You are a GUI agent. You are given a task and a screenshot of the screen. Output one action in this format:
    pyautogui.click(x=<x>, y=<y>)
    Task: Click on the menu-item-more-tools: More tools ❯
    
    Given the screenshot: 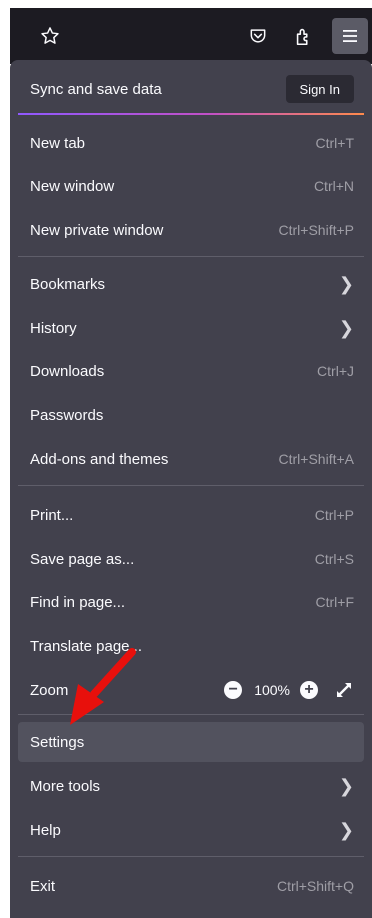 What is the action you would take?
    pyautogui.click(x=191, y=786)
    